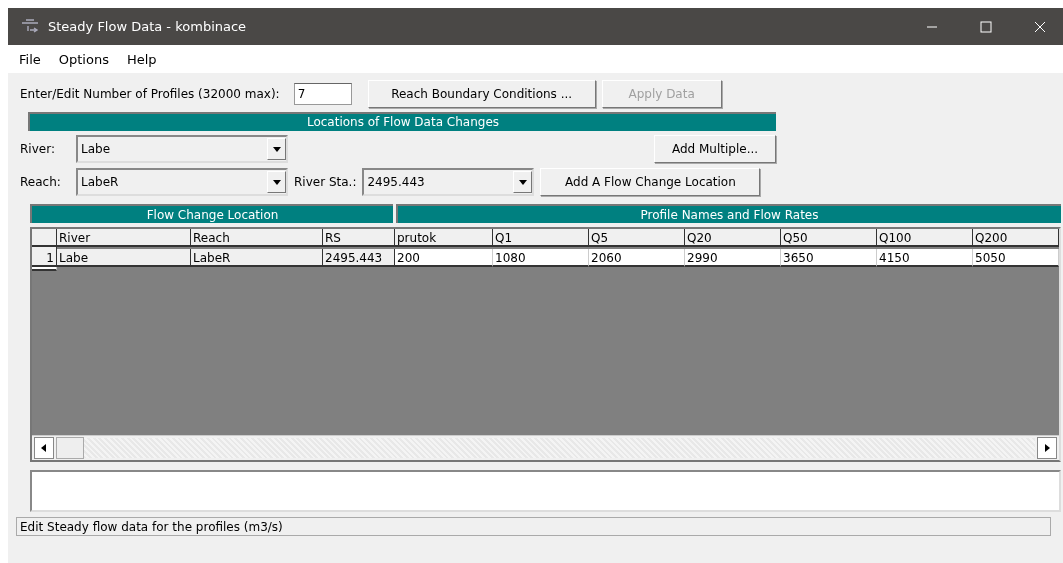 The width and height of the screenshot is (1063, 563). What do you see at coordinates (650, 182) in the screenshot?
I see `add-flow-change-location-button: Add A Flow Change Location` at bounding box center [650, 182].